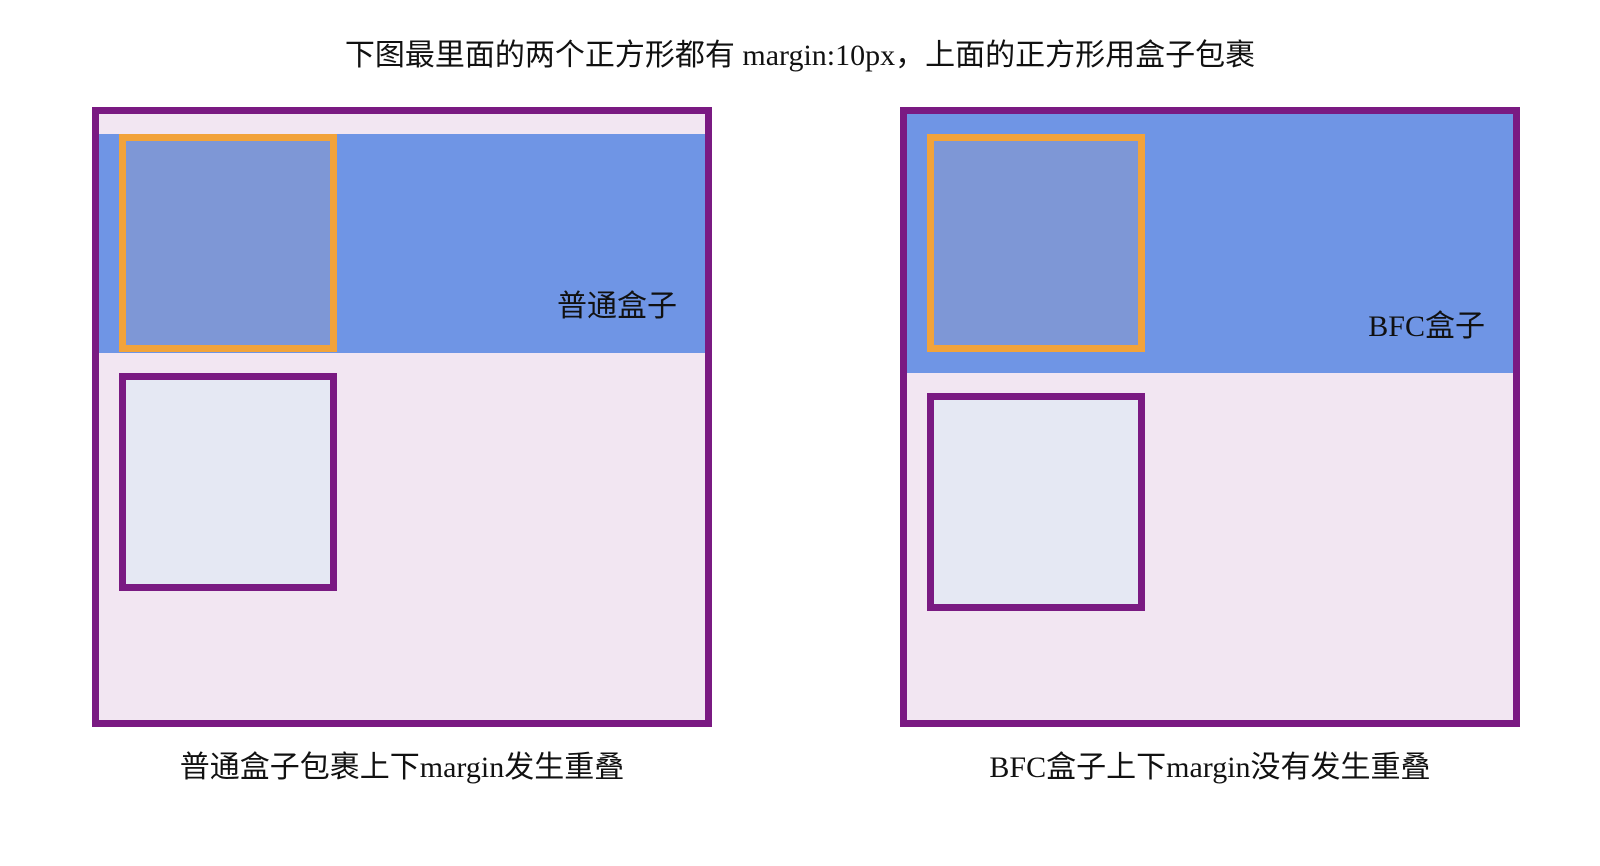 The image size is (1600, 866). Describe the element at coordinates (1210, 767) in the screenshot. I see `bfc-box-caption: BFC盒子上下margin没有发生重叠` at that location.